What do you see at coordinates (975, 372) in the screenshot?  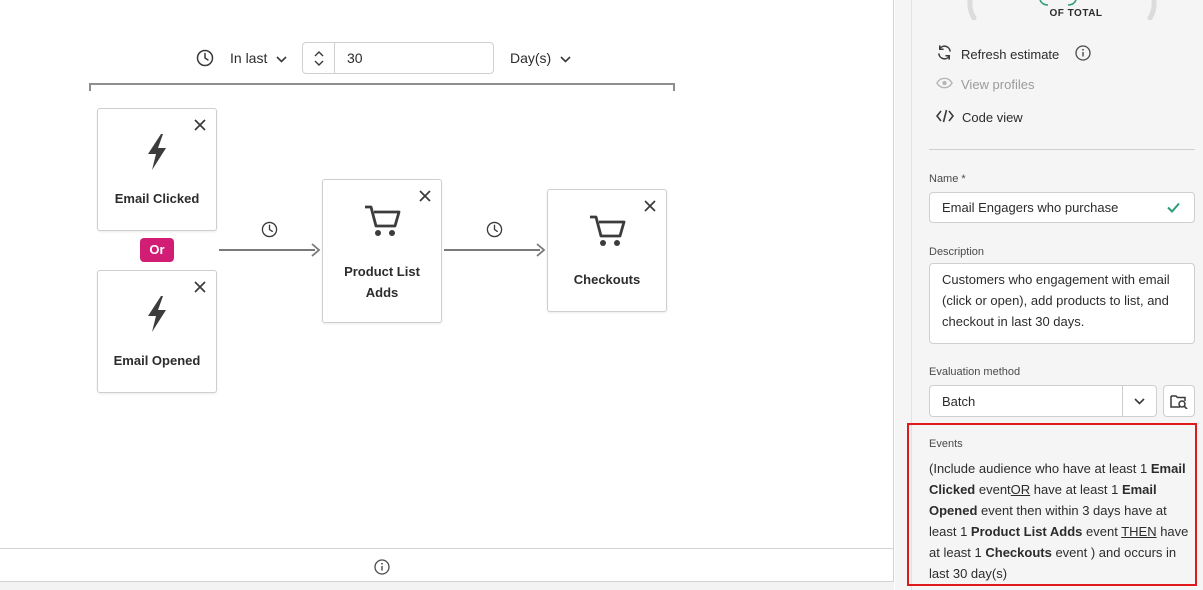 I see `evaluation-method-label: Evaluation method` at bounding box center [975, 372].